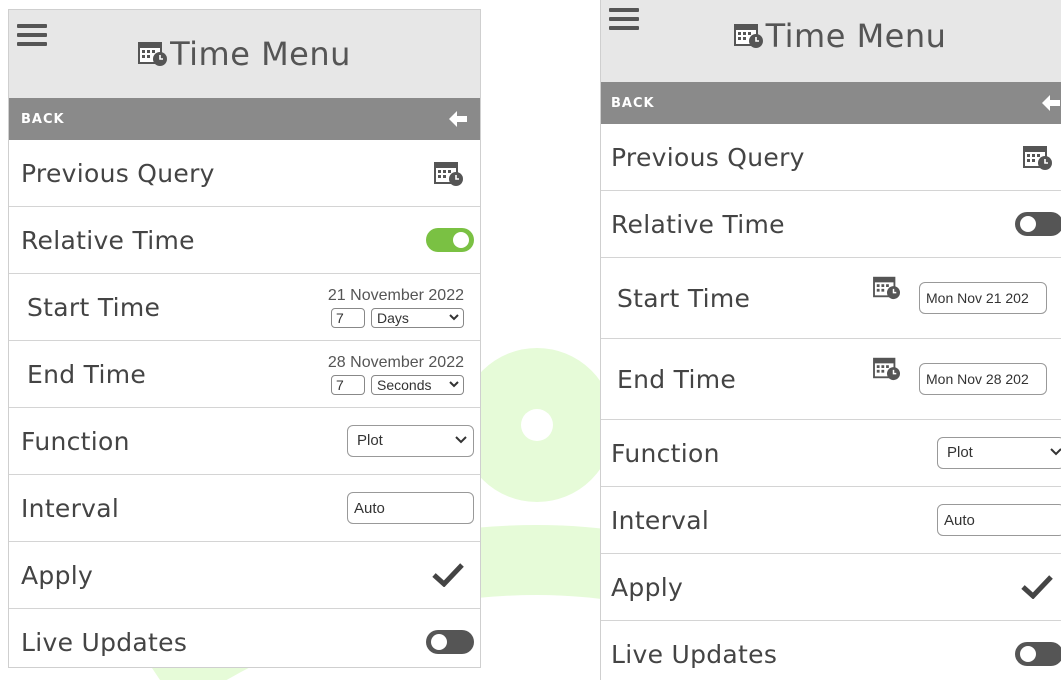 The width and height of the screenshot is (1061, 680). I want to click on start-unit-select: Days, so click(417, 318).